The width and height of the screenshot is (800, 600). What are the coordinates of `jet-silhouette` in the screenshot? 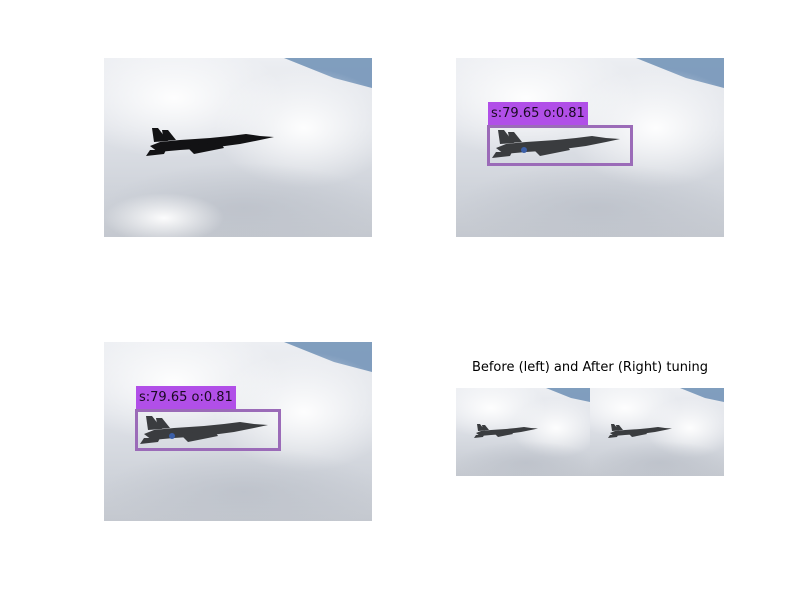 It's located at (210, 142).